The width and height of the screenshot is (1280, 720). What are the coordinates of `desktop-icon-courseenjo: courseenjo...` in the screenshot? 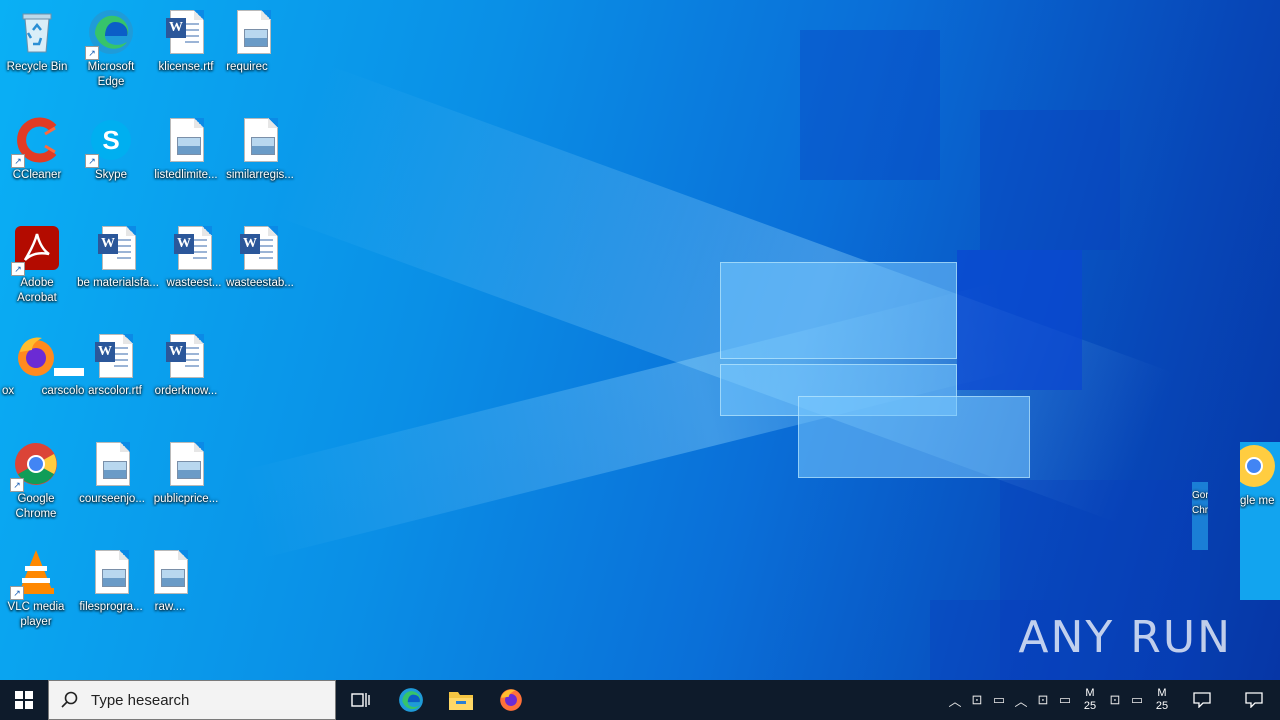 It's located at (112, 473).